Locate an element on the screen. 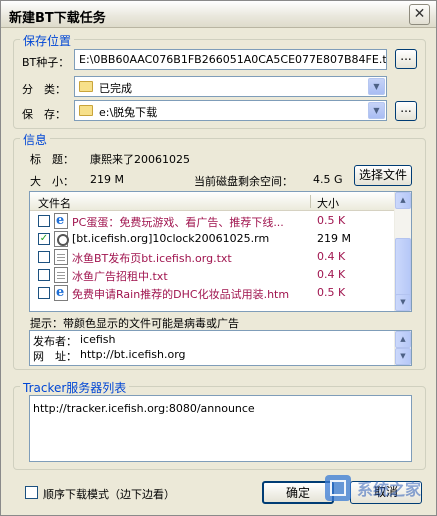 This screenshot has width=437, height=516. disk-space-label: 当前磁盘剩余空间： is located at coordinates (243, 181).